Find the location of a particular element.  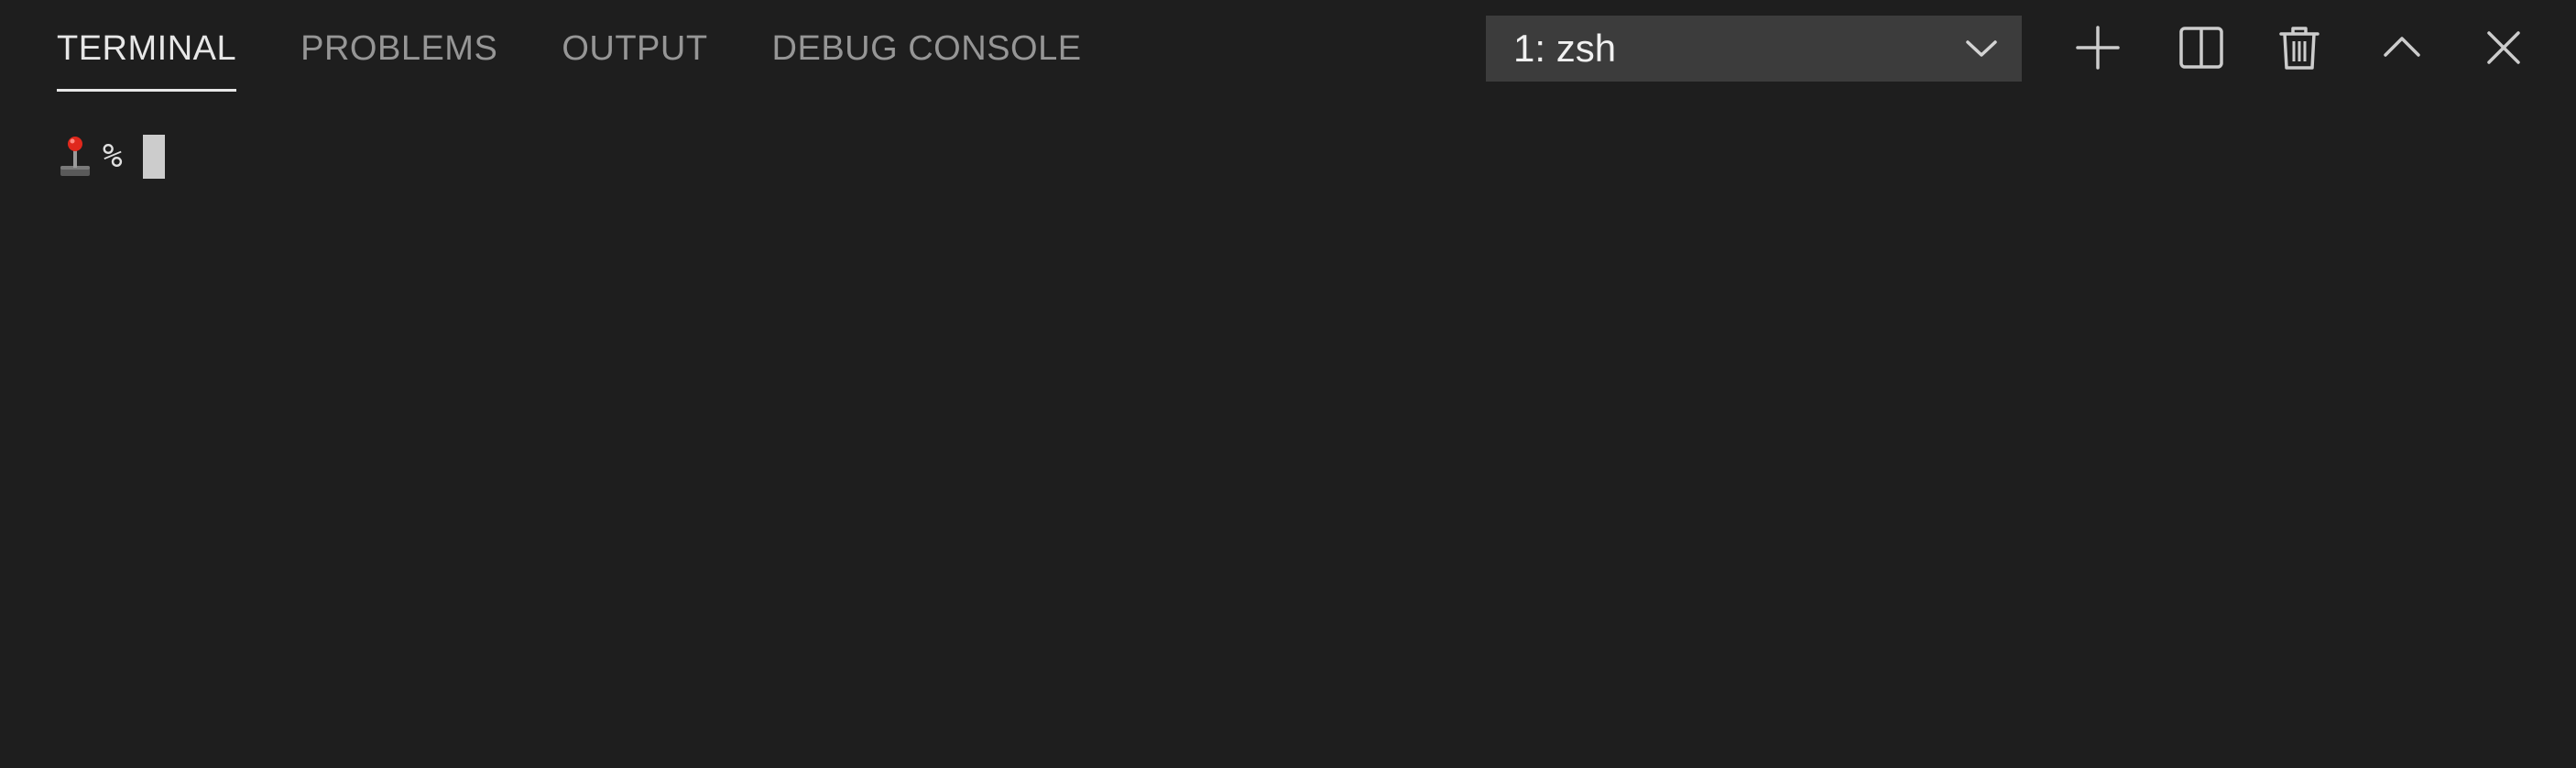

close-panel-button is located at coordinates (2504, 47).